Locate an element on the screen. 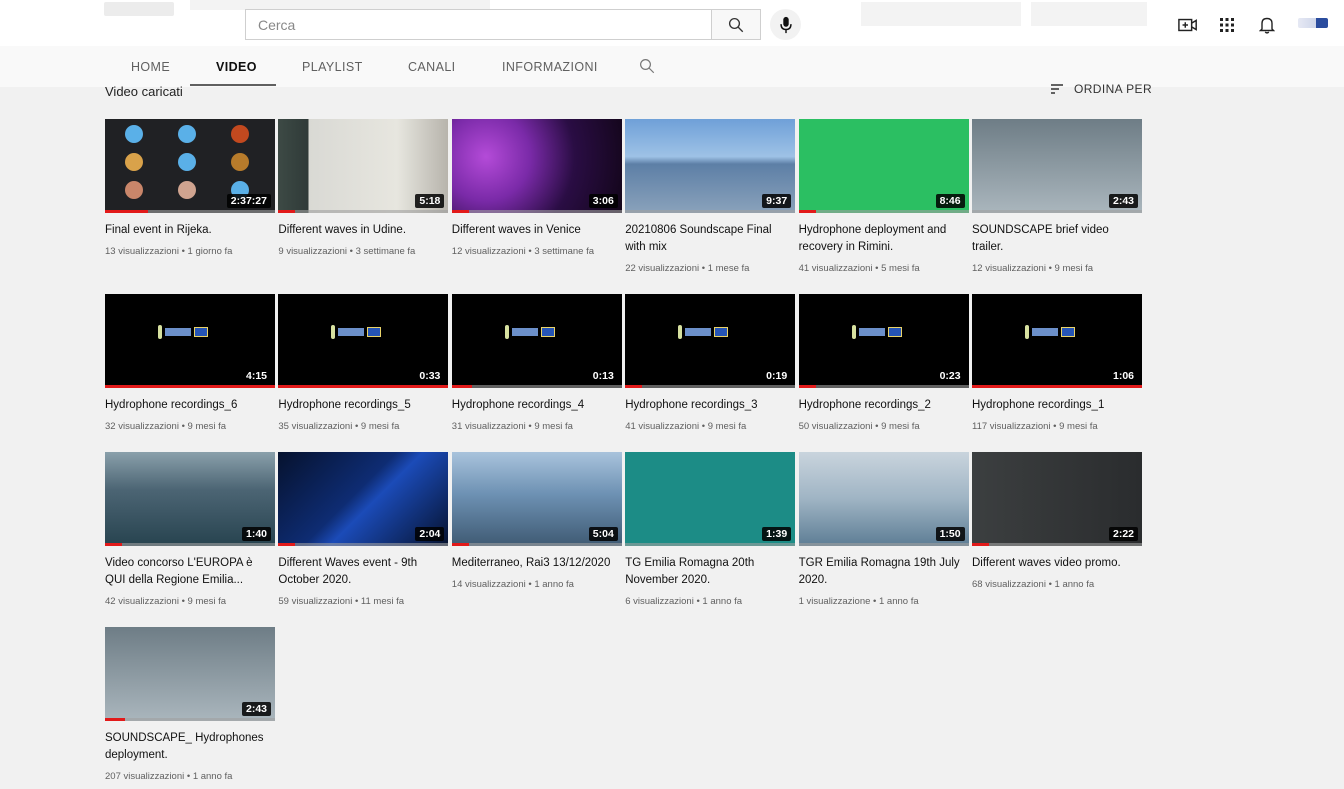 This screenshot has height=789, width=1344. video-thumbnail: 0:13 is located at coordinates (536, 341).